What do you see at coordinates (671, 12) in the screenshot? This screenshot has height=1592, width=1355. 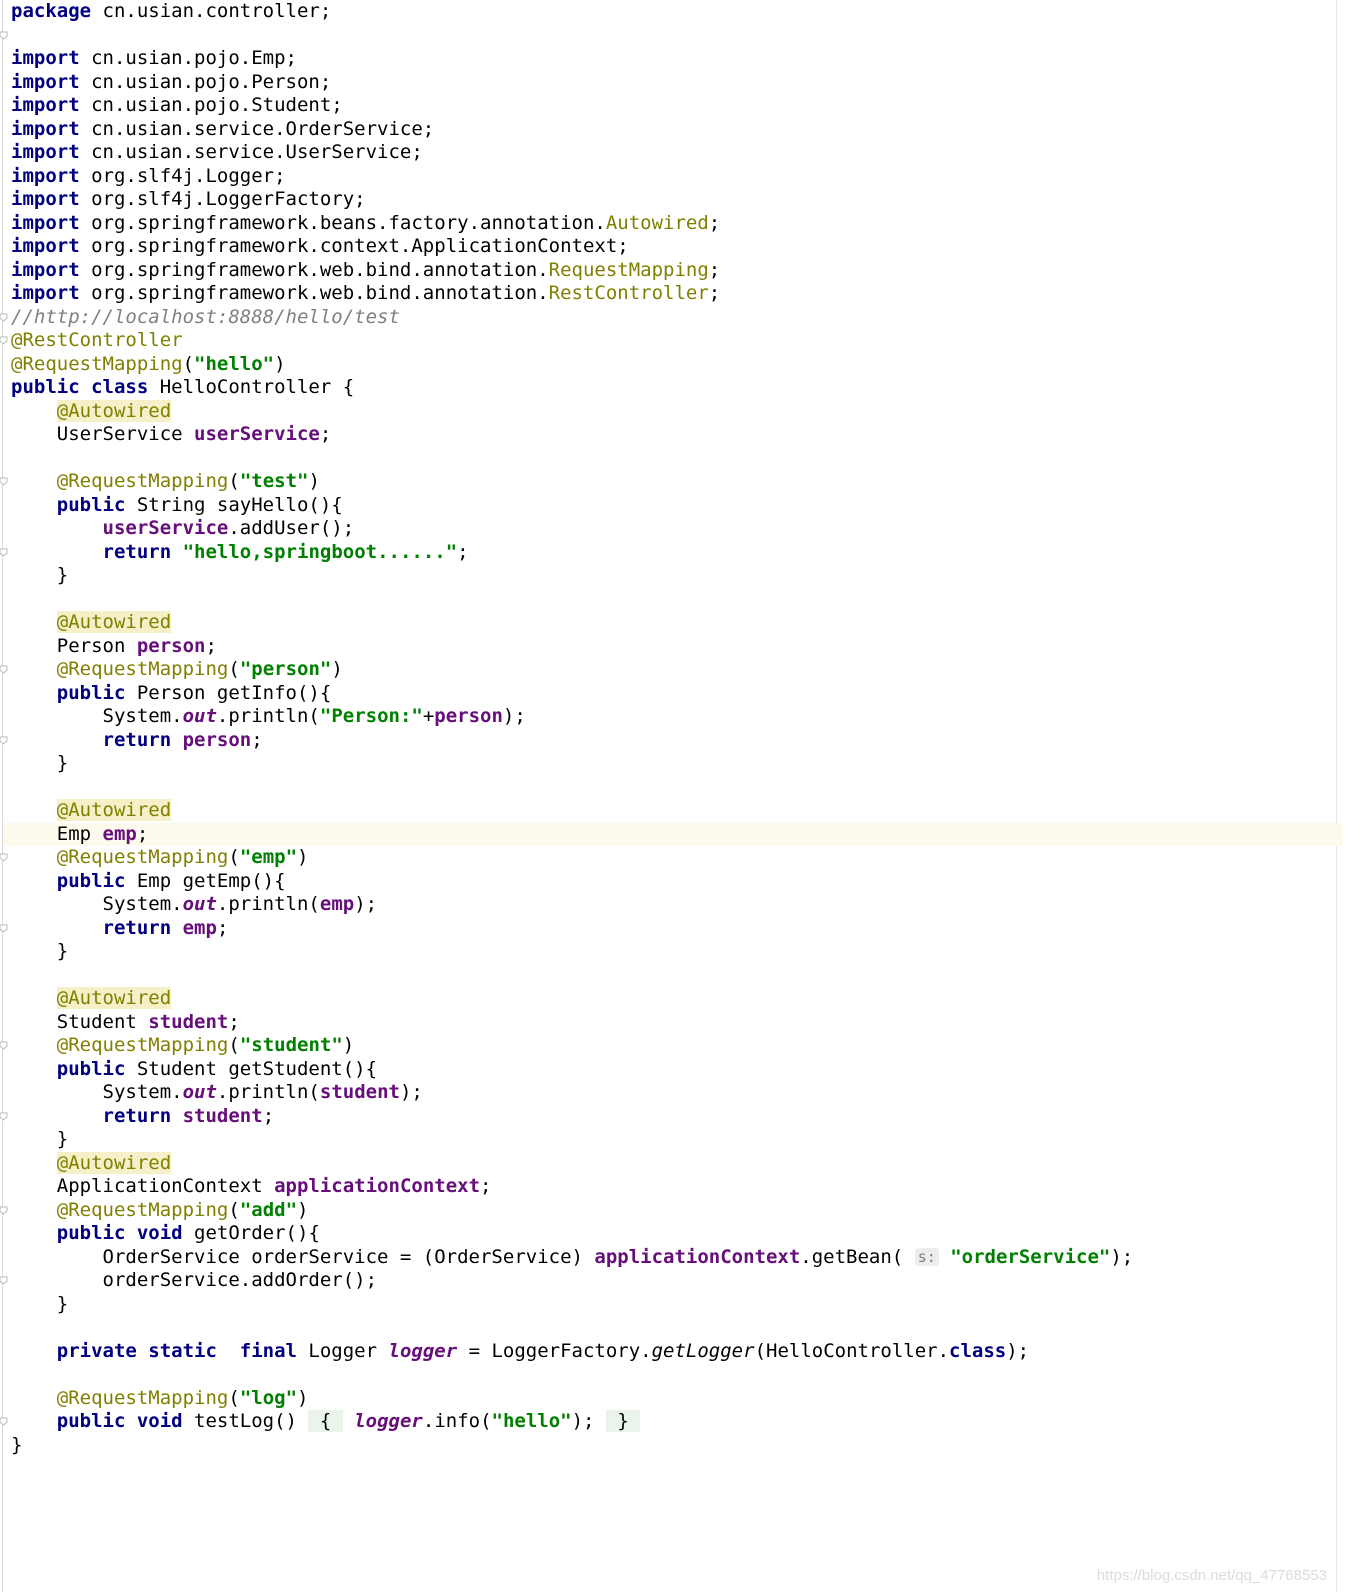 I see `code-line-1: package cn.usian.controller;` at bounding box center [671, 12].